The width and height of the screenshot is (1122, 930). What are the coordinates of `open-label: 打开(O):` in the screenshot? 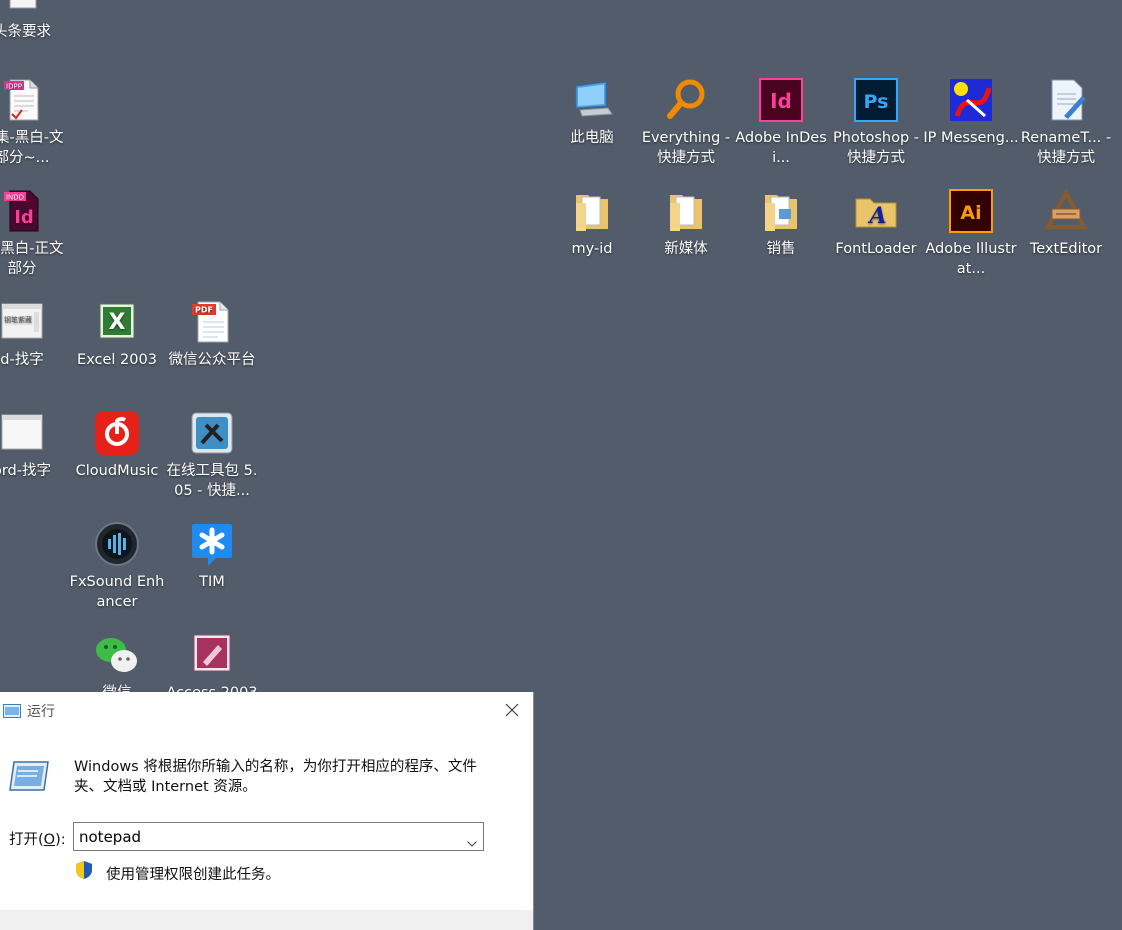 It's located at (37, 840).